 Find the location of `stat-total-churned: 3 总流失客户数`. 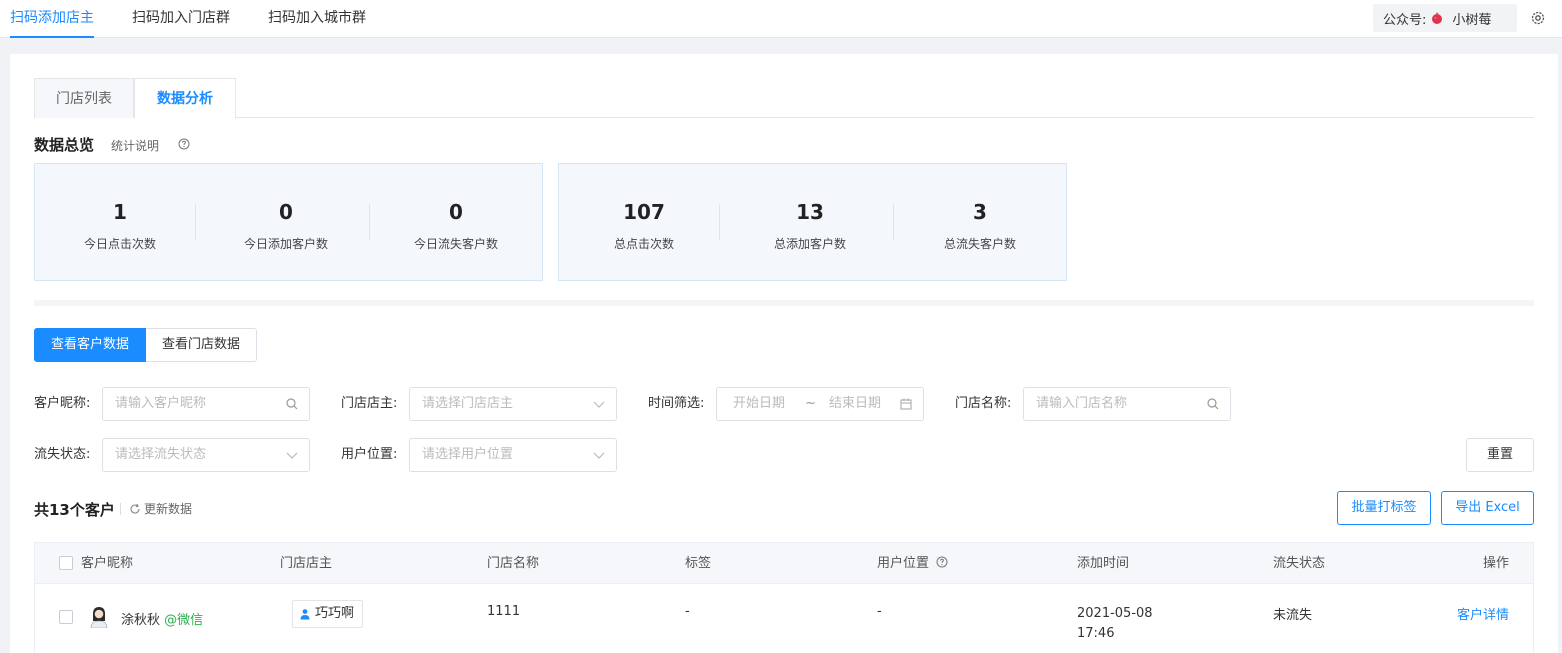

stat-total-churned: 3 总流失客户数 is located at coordinates (980, 222).